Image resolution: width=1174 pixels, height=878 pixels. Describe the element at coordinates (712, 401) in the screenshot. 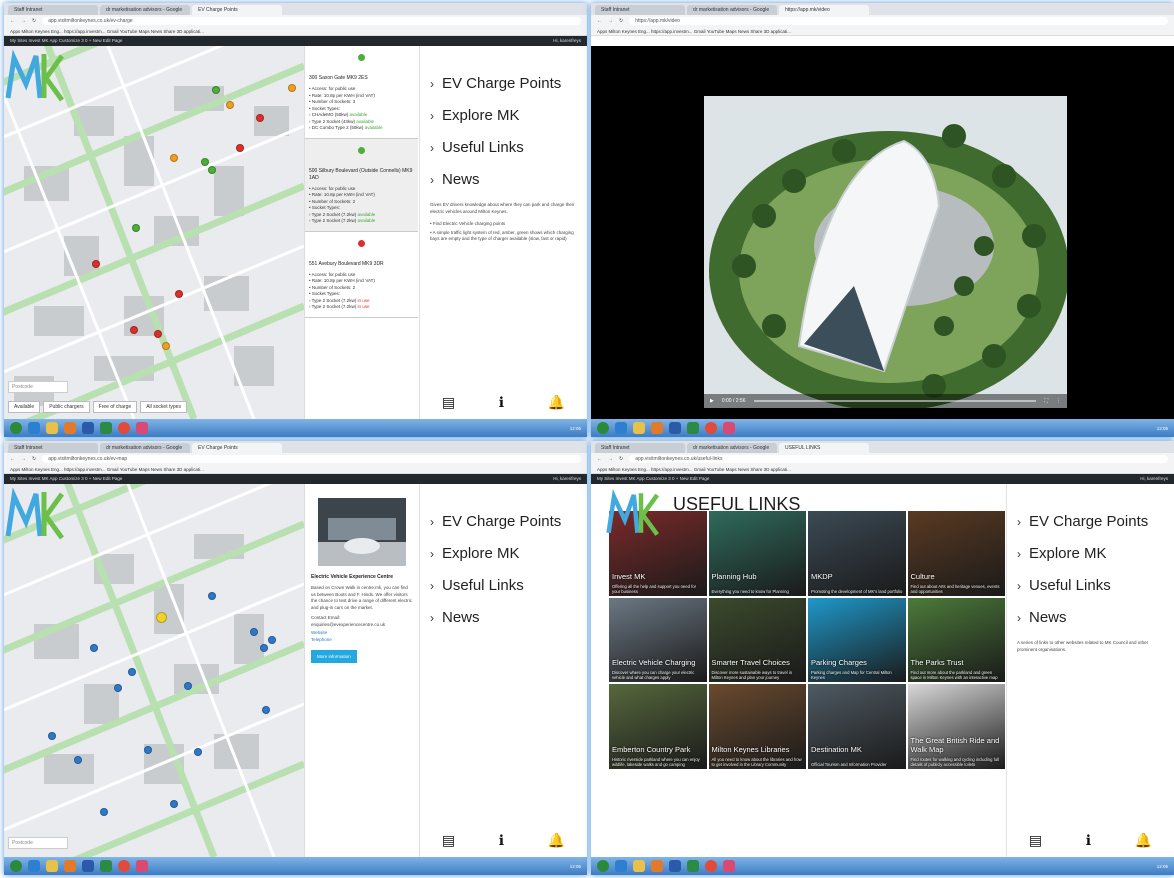

I see `play-icon: ▶` at that location.